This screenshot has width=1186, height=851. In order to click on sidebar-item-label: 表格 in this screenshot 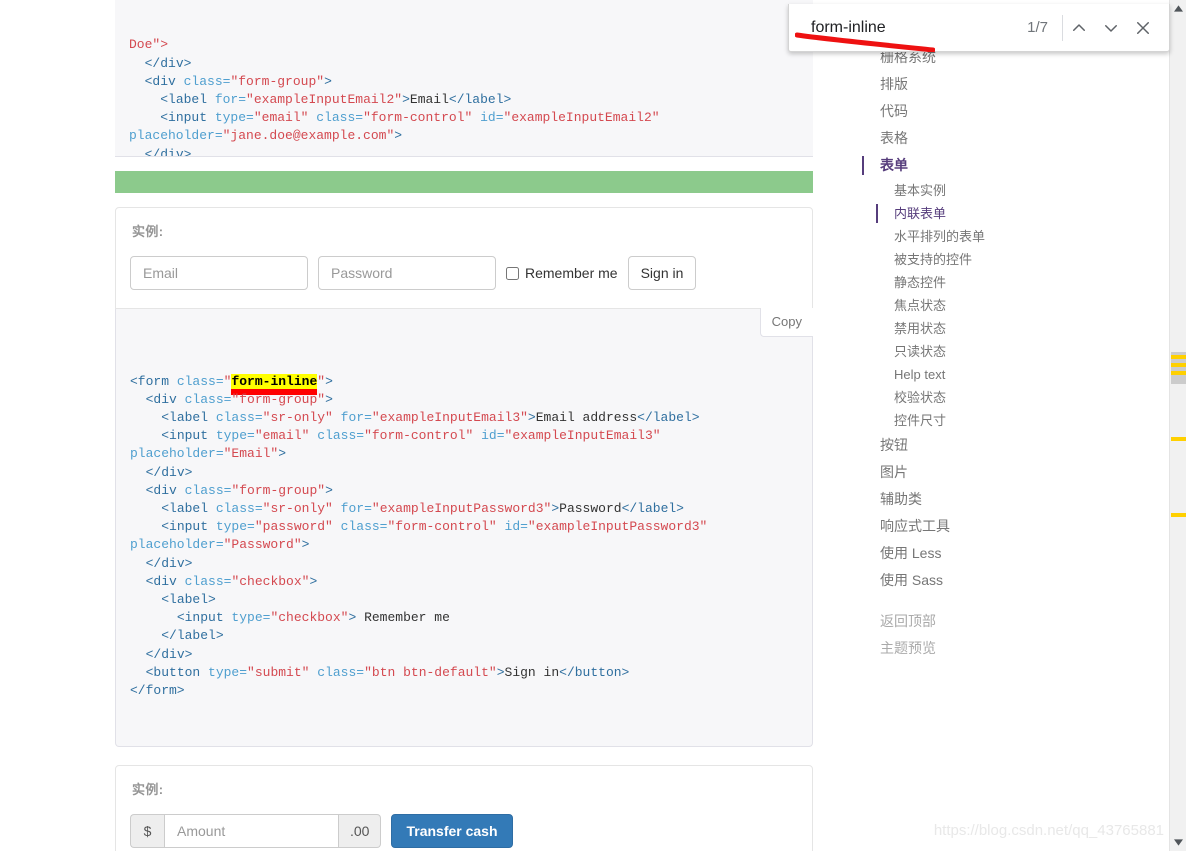, I will do `click(894, 138)`.